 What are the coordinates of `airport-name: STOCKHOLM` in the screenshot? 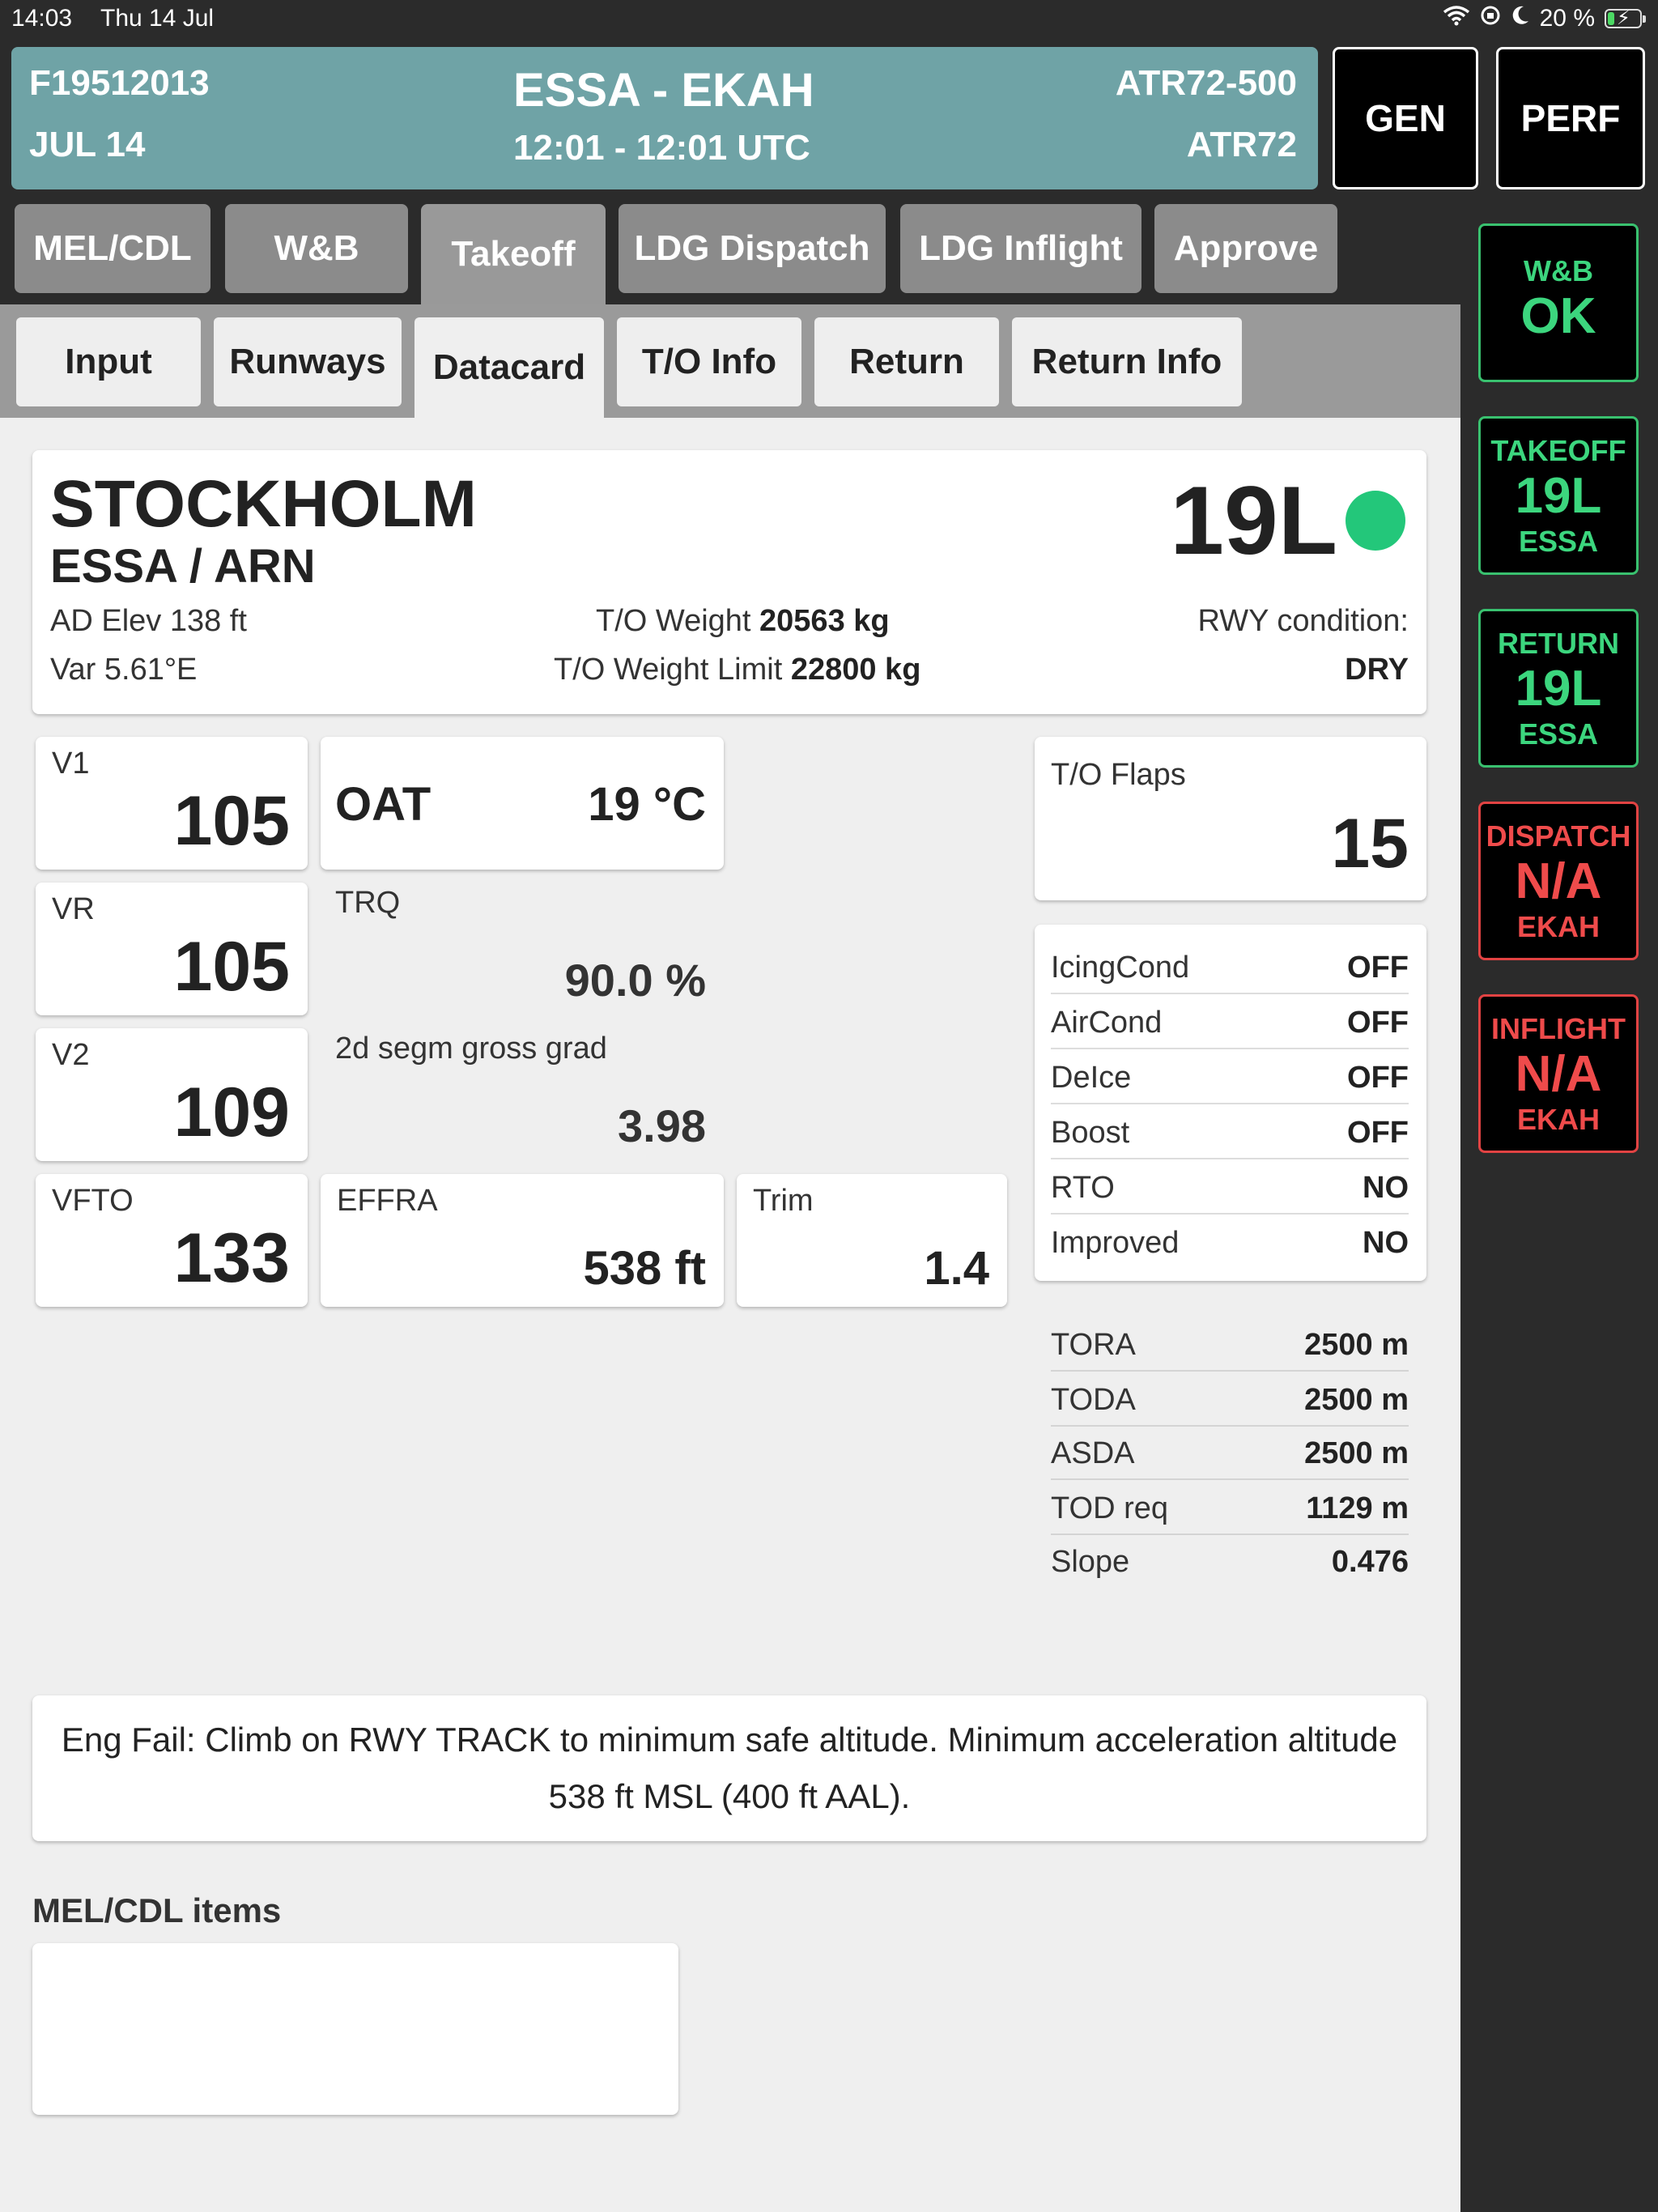 It's located at (263, 504).